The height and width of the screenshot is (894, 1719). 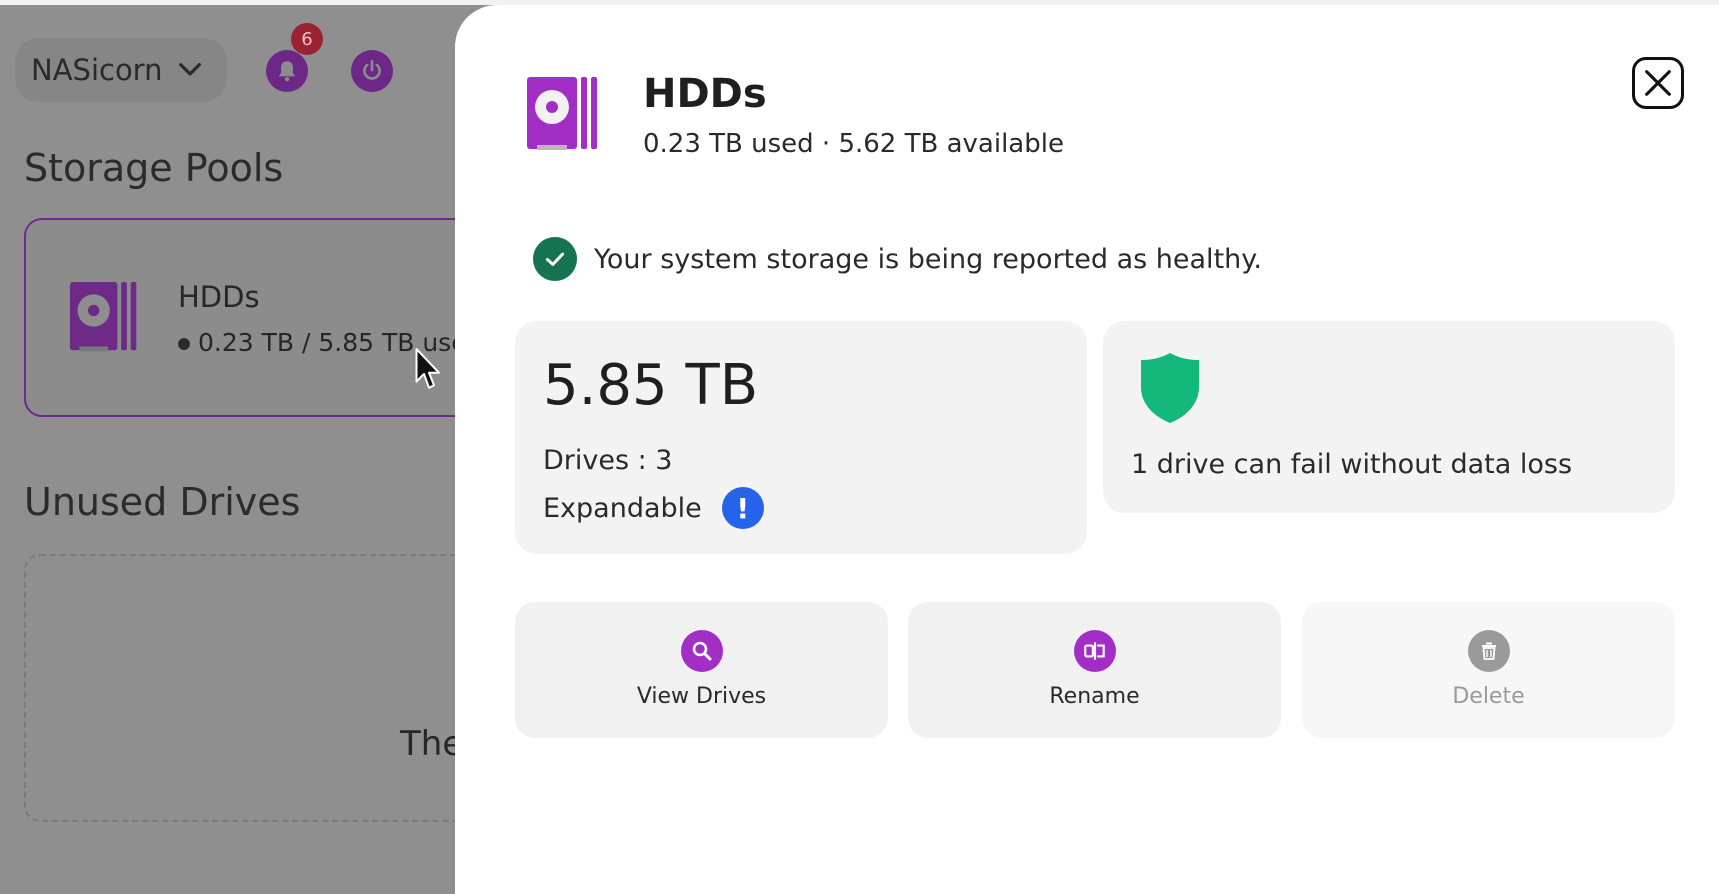 I want to click on unused-drives-placeholder: The, so click(x=264, y=688).